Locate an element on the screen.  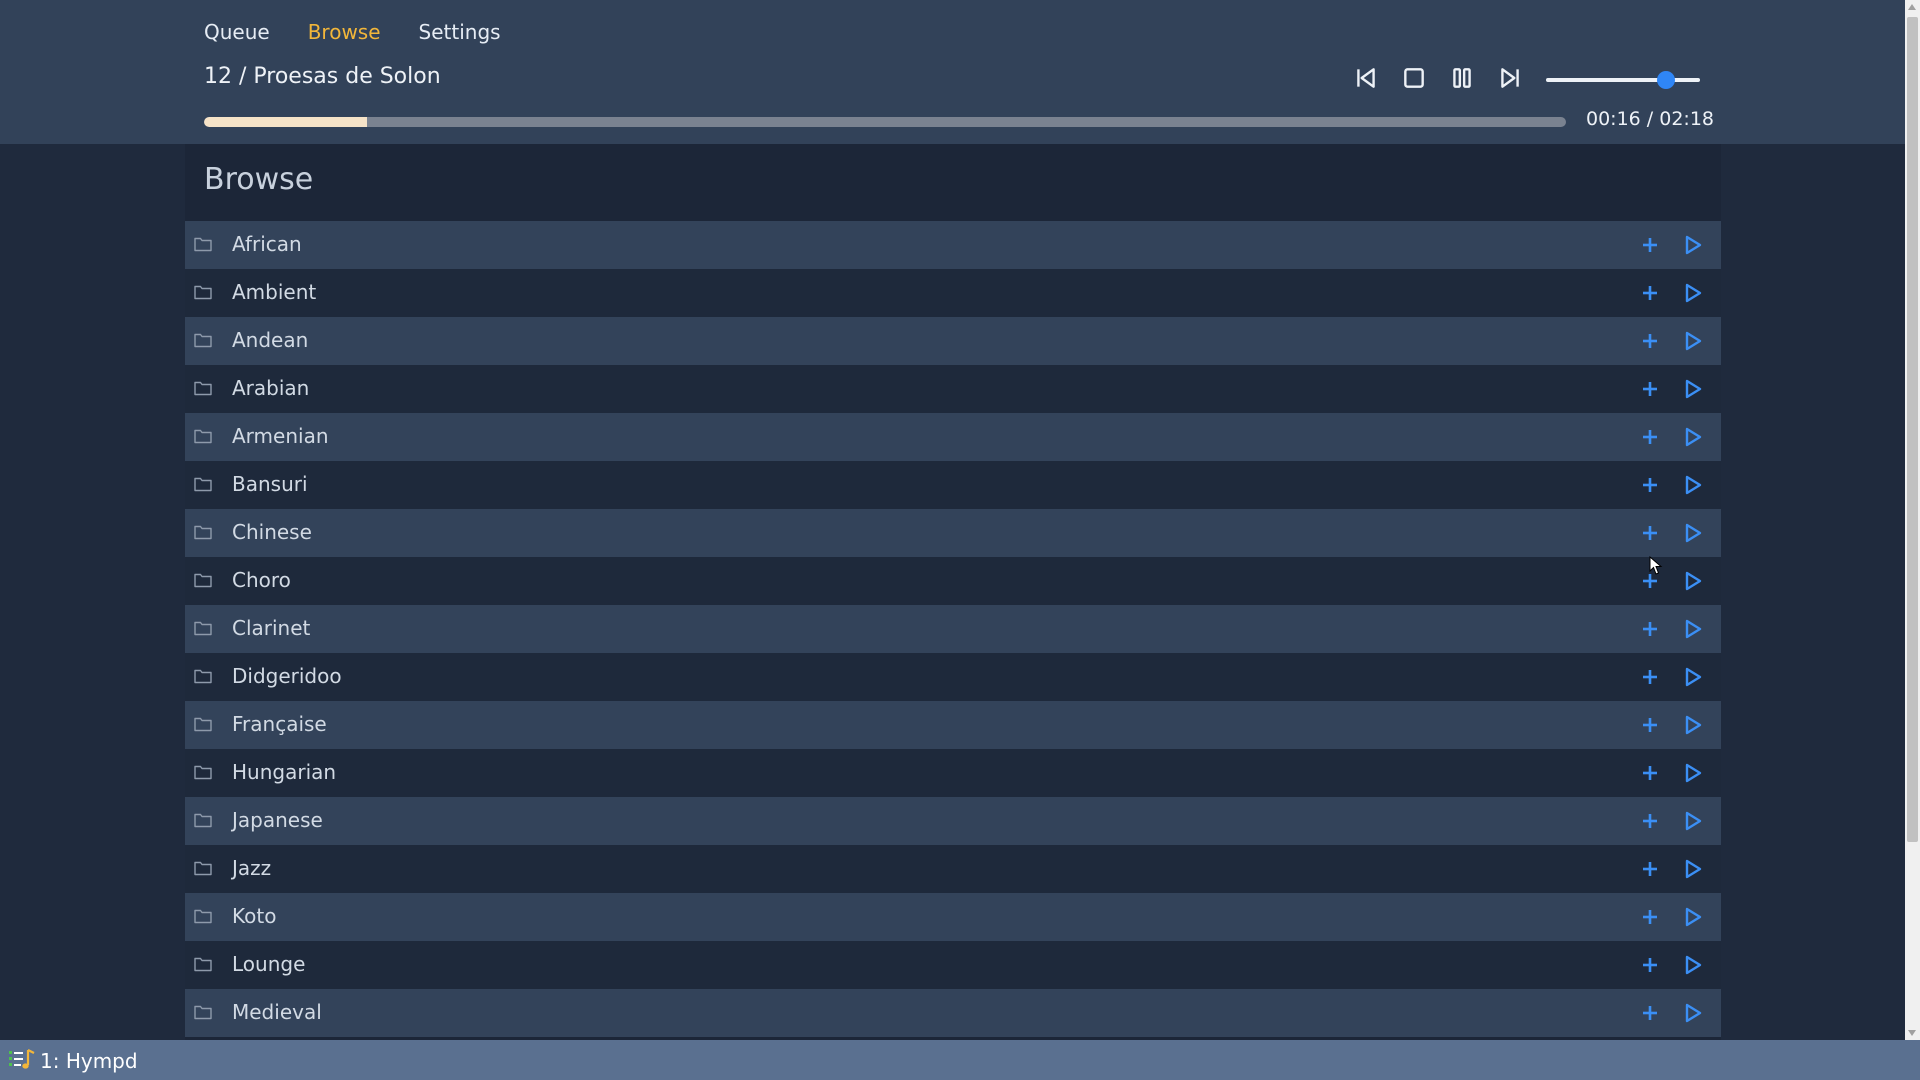
list-item: Ambient is located at coordinates (953, 293).